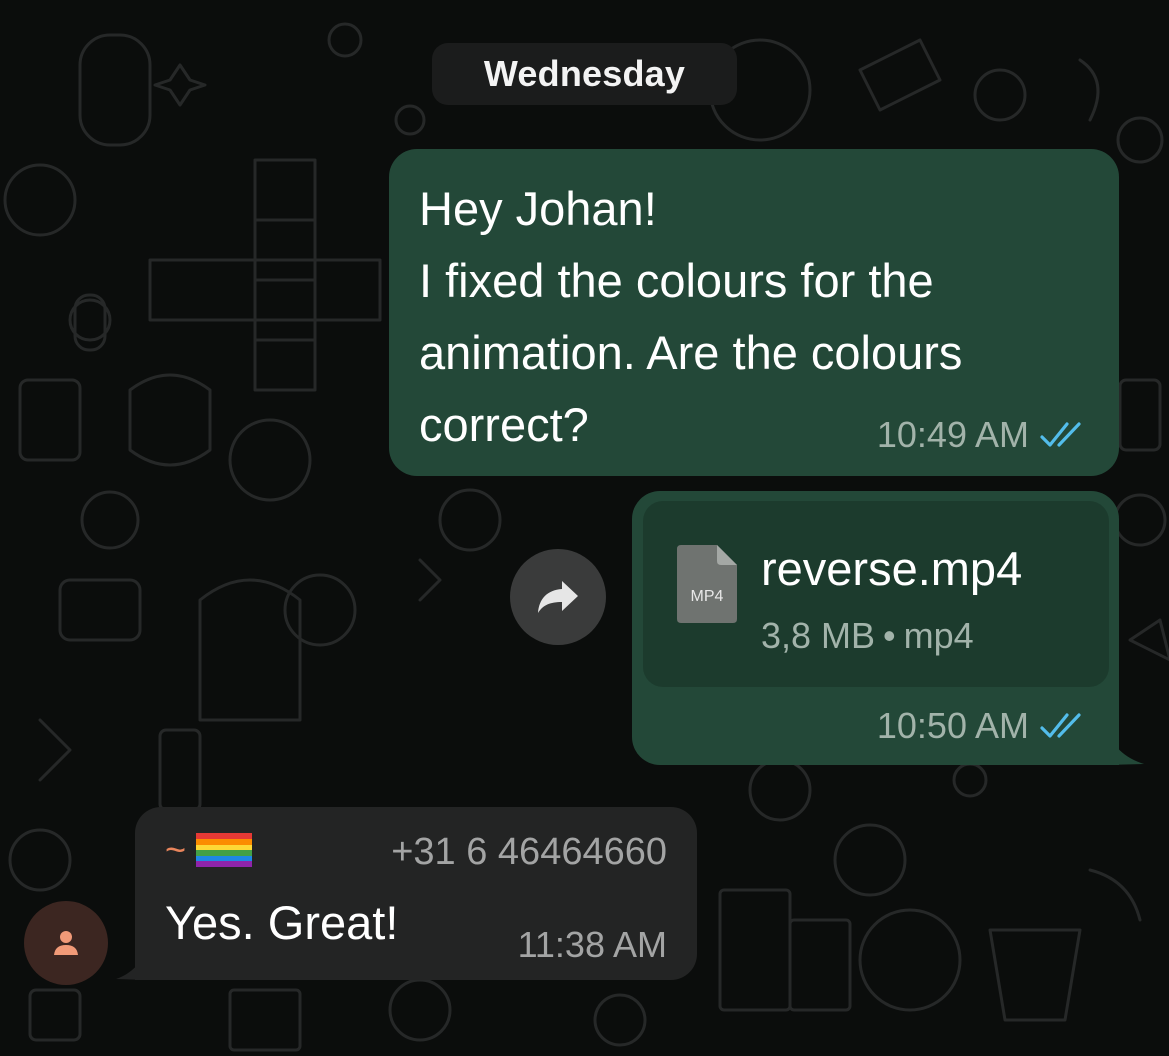 This screenshot has height=1056, width=1169. I want to click on file-info: 3,8 MB • mp4, so click(867, 636).